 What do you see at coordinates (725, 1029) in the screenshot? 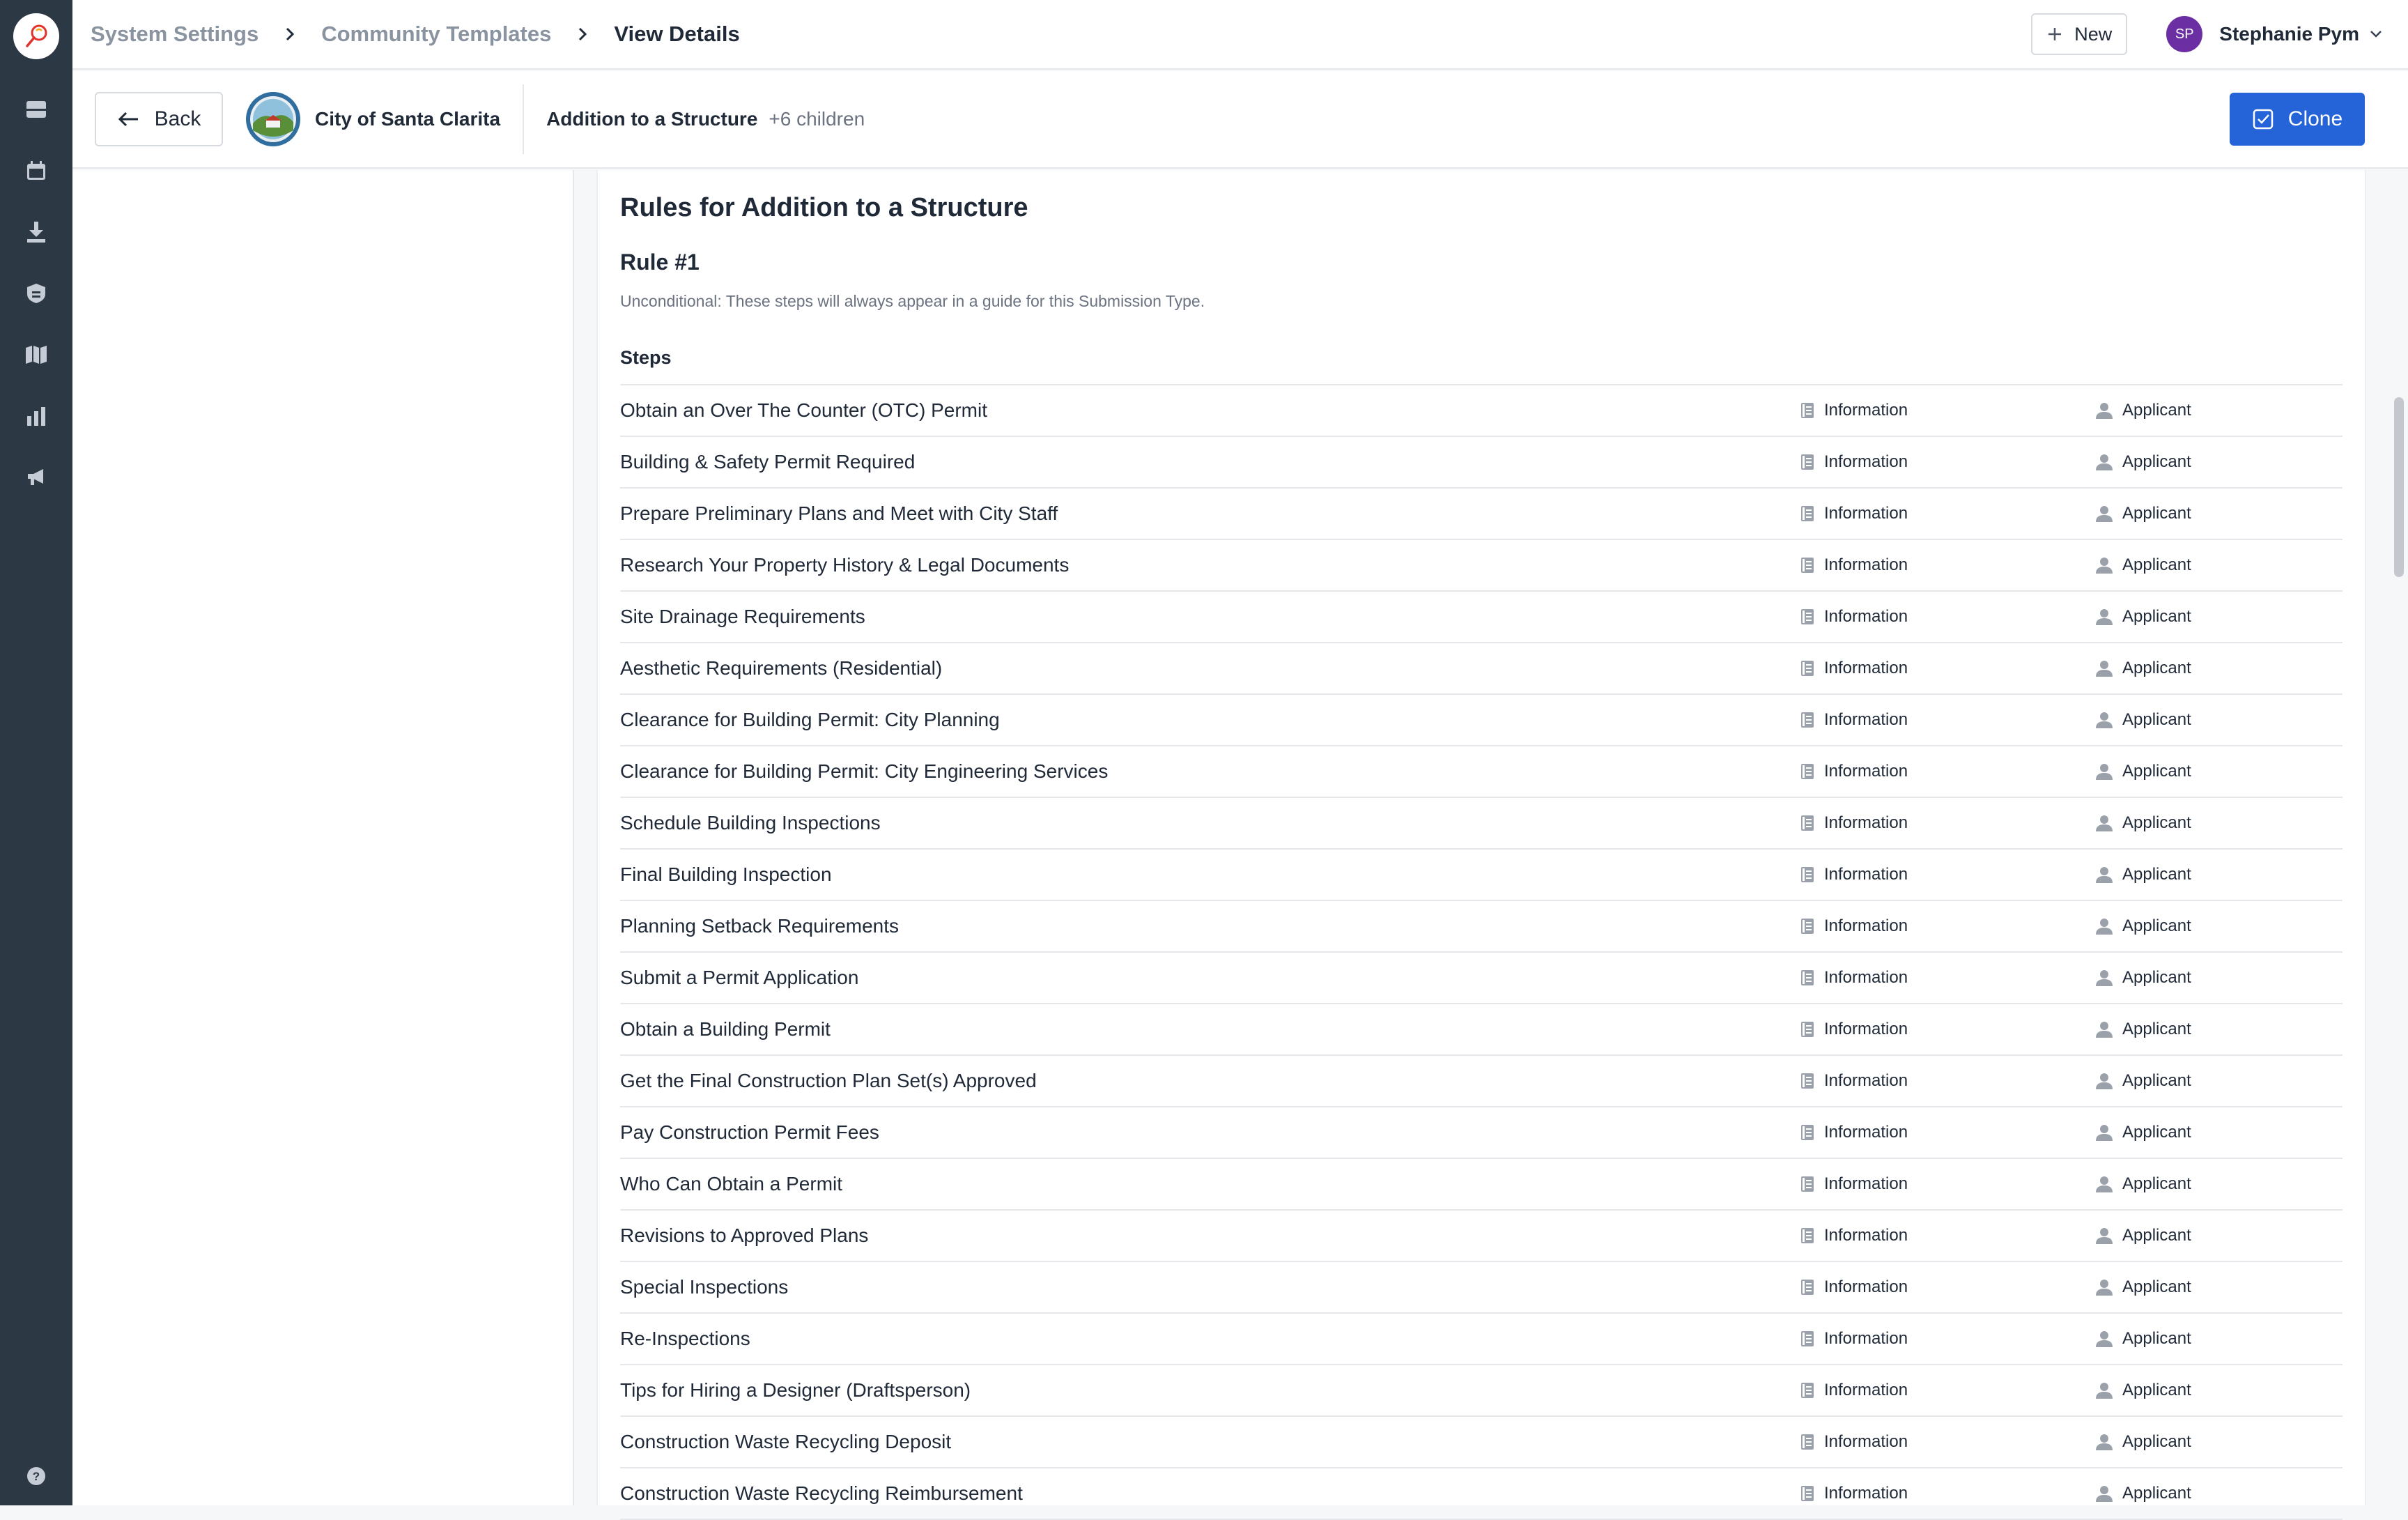
I see `step-name: Obtain a Building Permit` at bounding box center [725, 1029].